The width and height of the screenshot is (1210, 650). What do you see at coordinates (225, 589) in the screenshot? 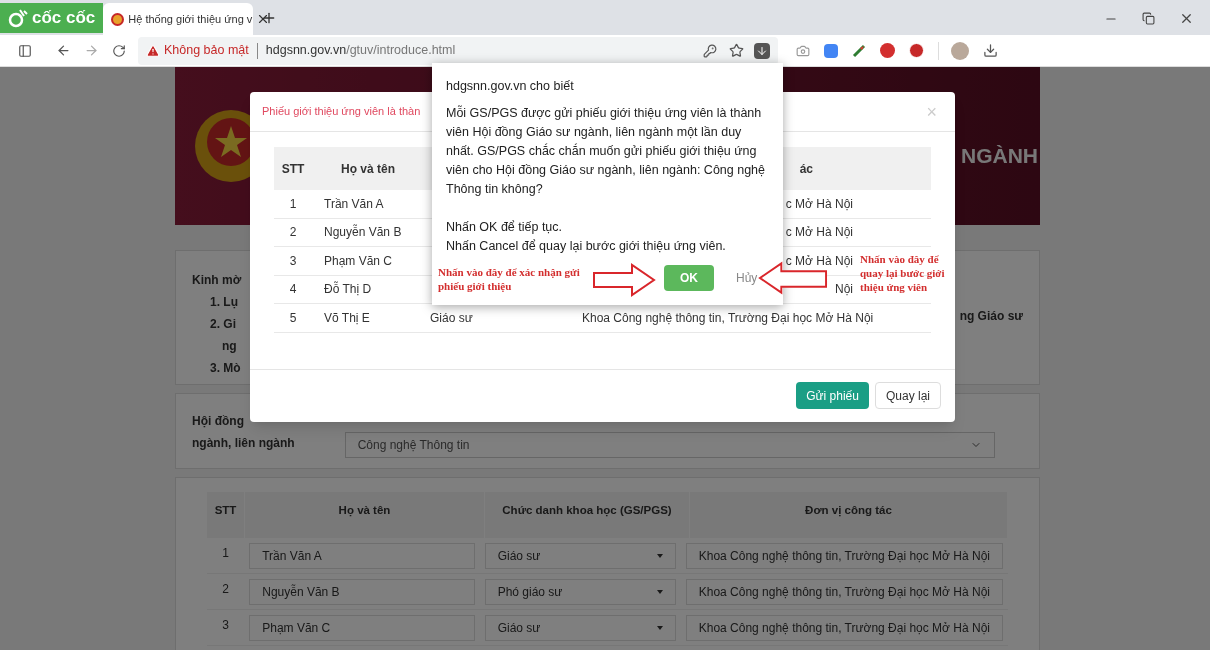
I see `row-number: 2` at bounding box center [225, 589].